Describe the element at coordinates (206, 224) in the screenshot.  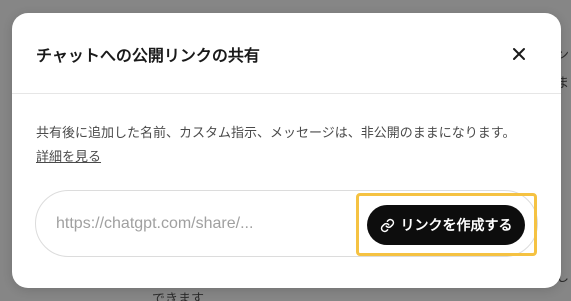
I see `share-url-input` at that location.